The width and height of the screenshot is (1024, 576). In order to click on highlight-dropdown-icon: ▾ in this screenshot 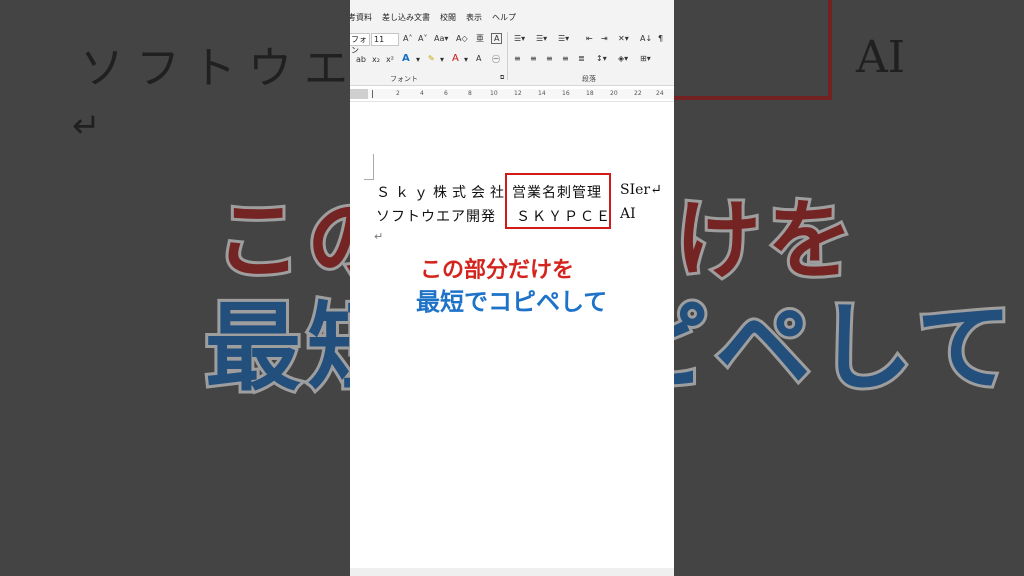, I will do `click(442, 59)`.